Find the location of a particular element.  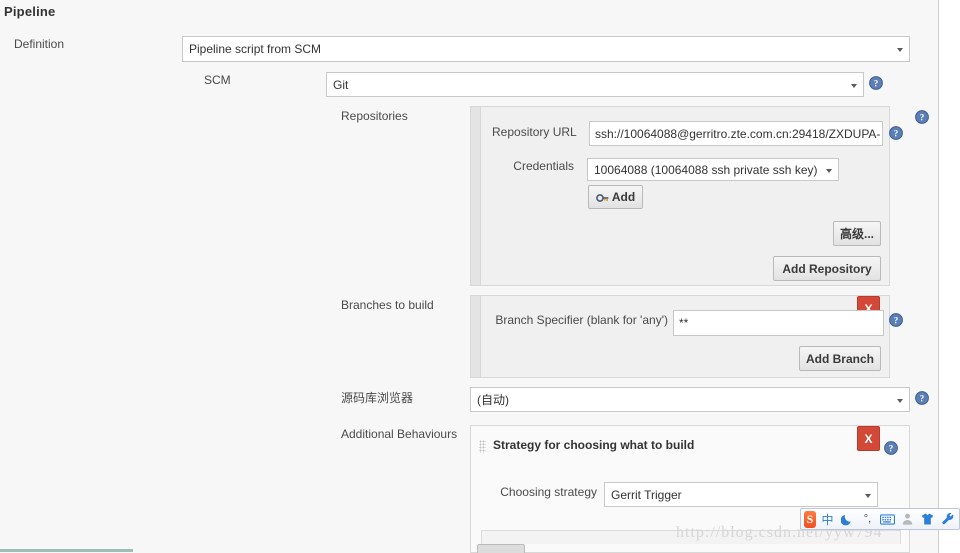

chinese-mode-icon: 中 is located at coordinates (827, 519).